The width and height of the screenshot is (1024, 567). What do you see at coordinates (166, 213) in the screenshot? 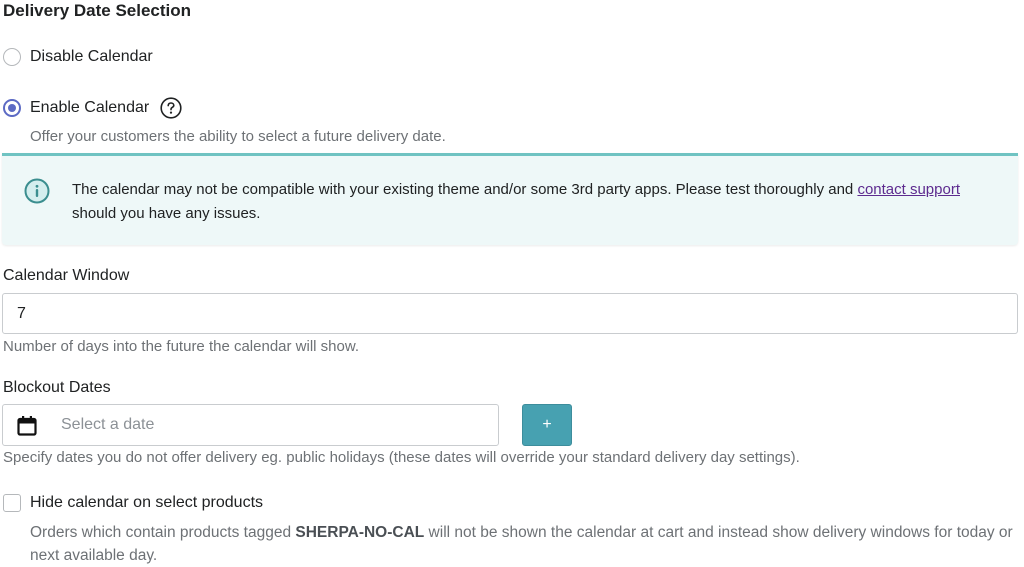
I see `banner-text-after: should you have any issues.` at bounding box center [166, 213].